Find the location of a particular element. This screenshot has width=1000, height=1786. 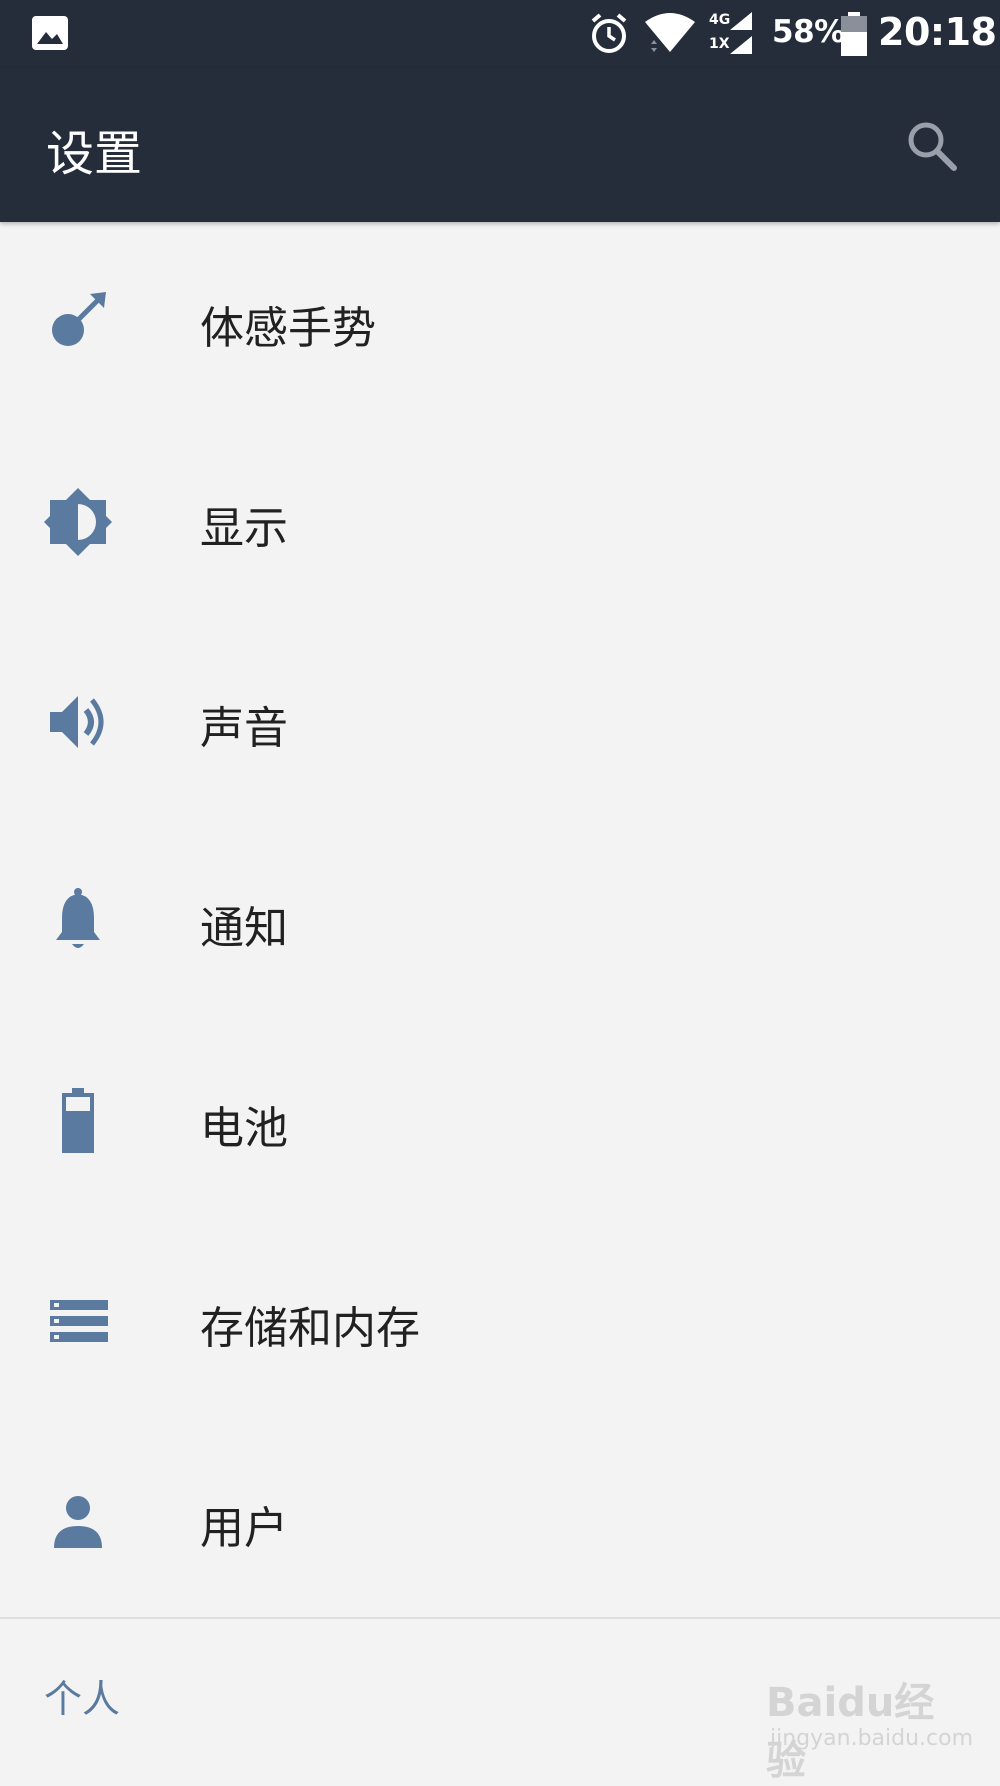

settings-item-gestures: 体感手势 is located at coordinates (500, 322).